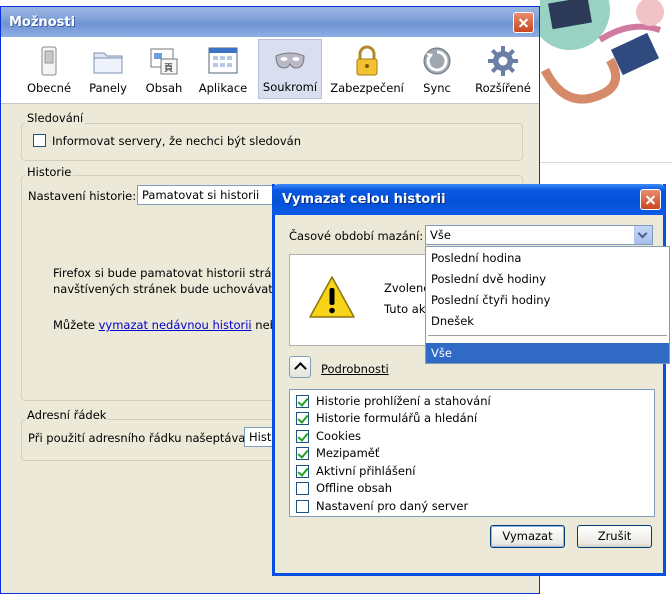  What do you see at coordinates (606, 162) in the screenshot?
I see `background-divider` at bounding box center [606, 162].